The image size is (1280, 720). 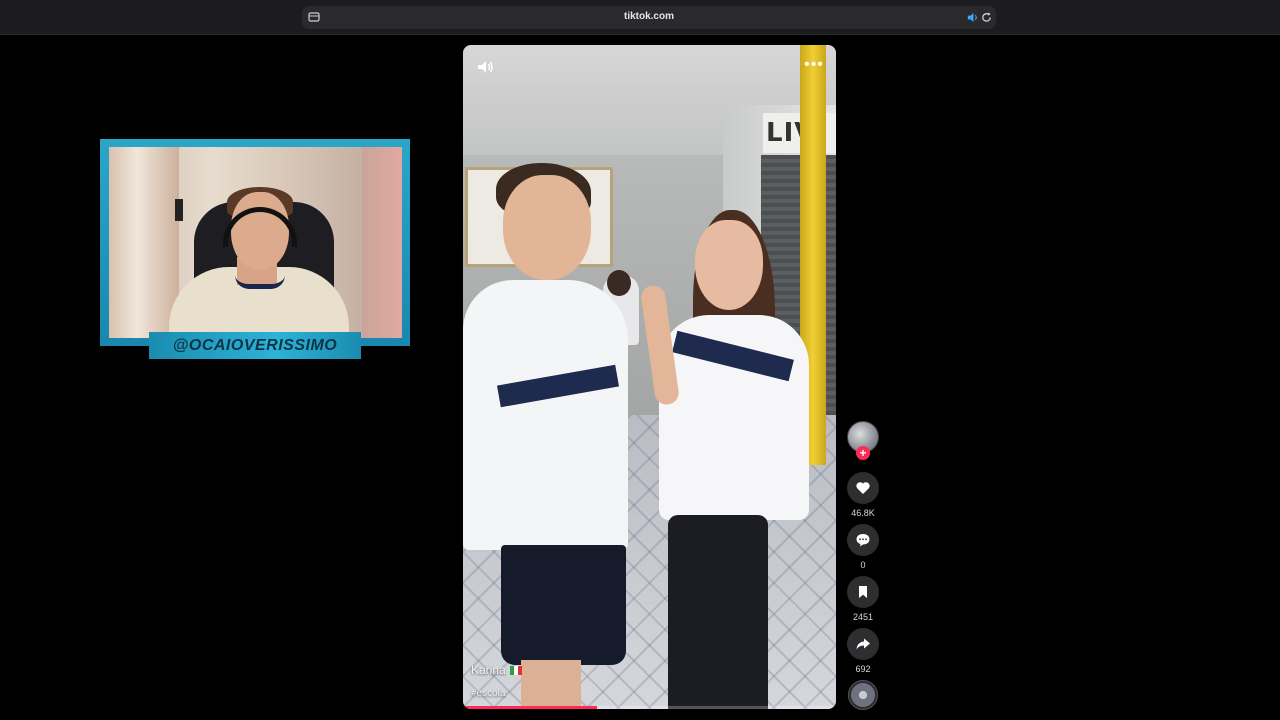 What do you see at coordinates (863, 695) in the screenshot?
I see `music-disc` at bounding box center [863, 695].